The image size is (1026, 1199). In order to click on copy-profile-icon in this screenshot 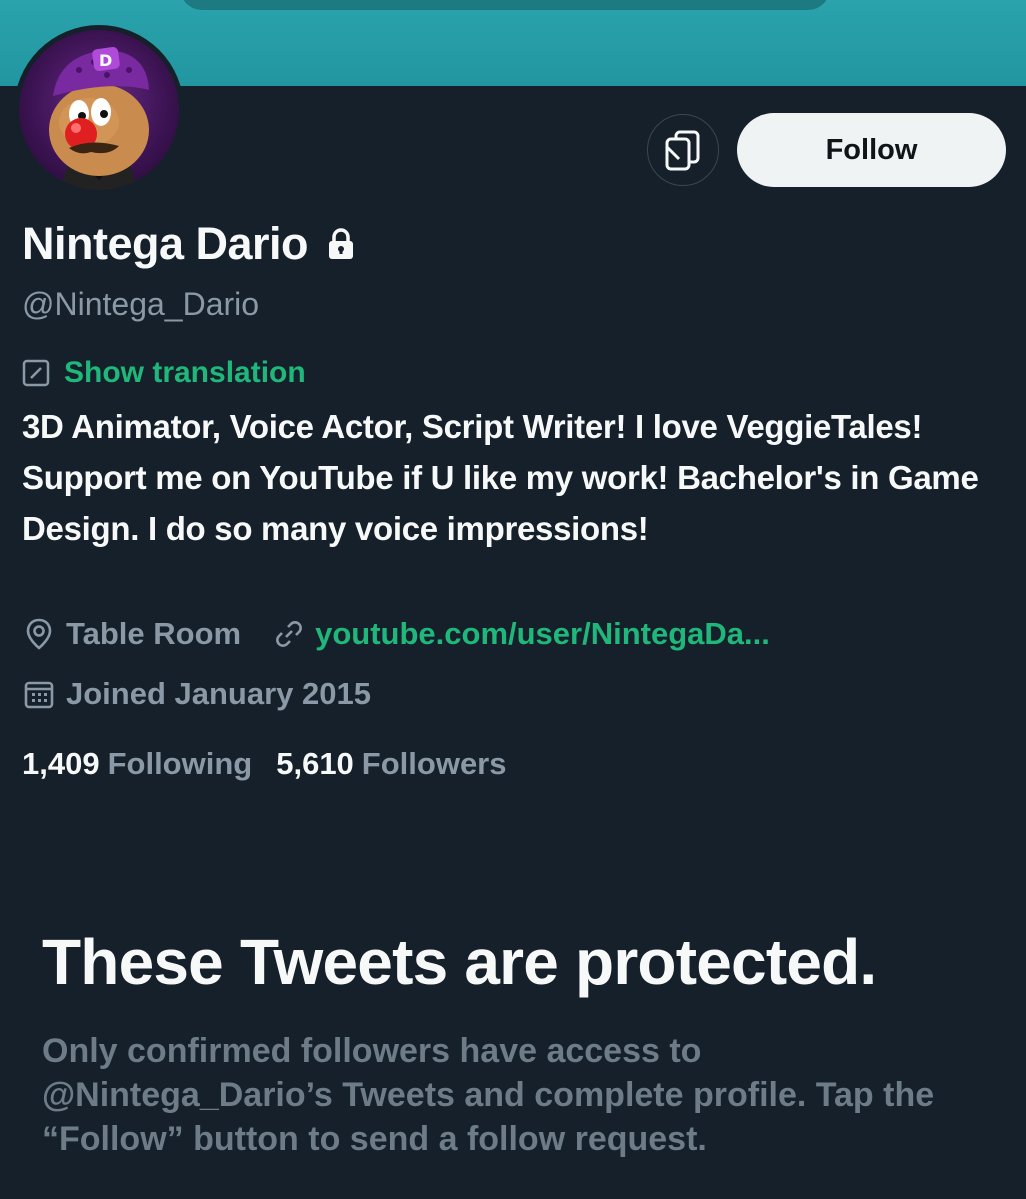, I will do `click(682, 150)`.